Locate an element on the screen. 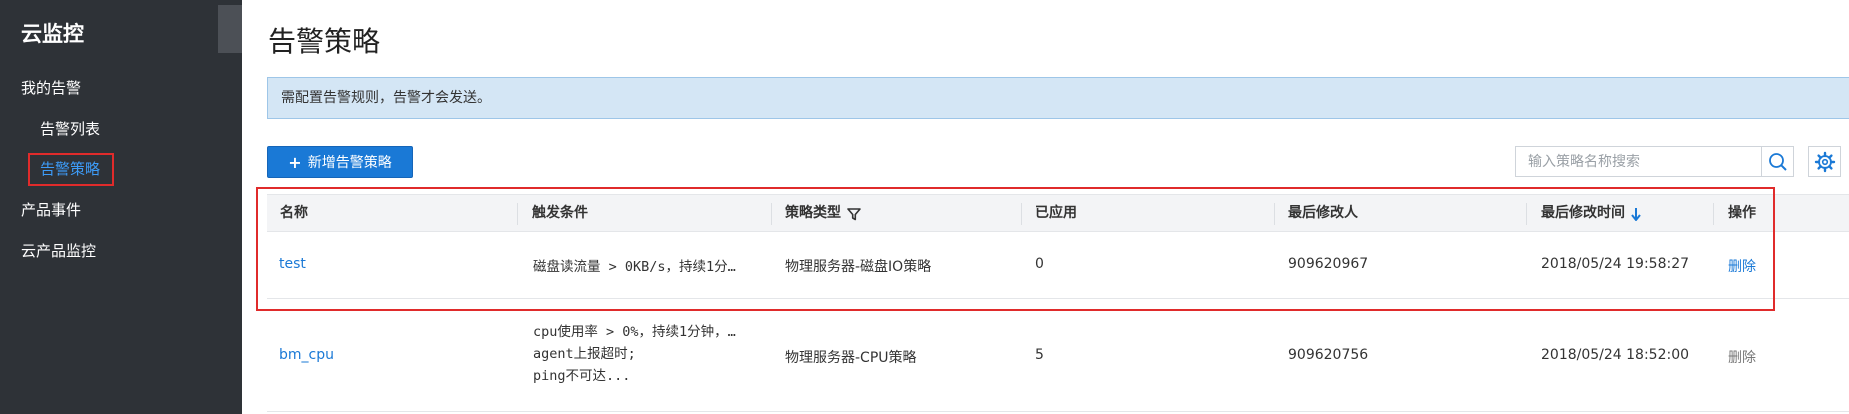  settings-button is located at coordinates (1824, 161).